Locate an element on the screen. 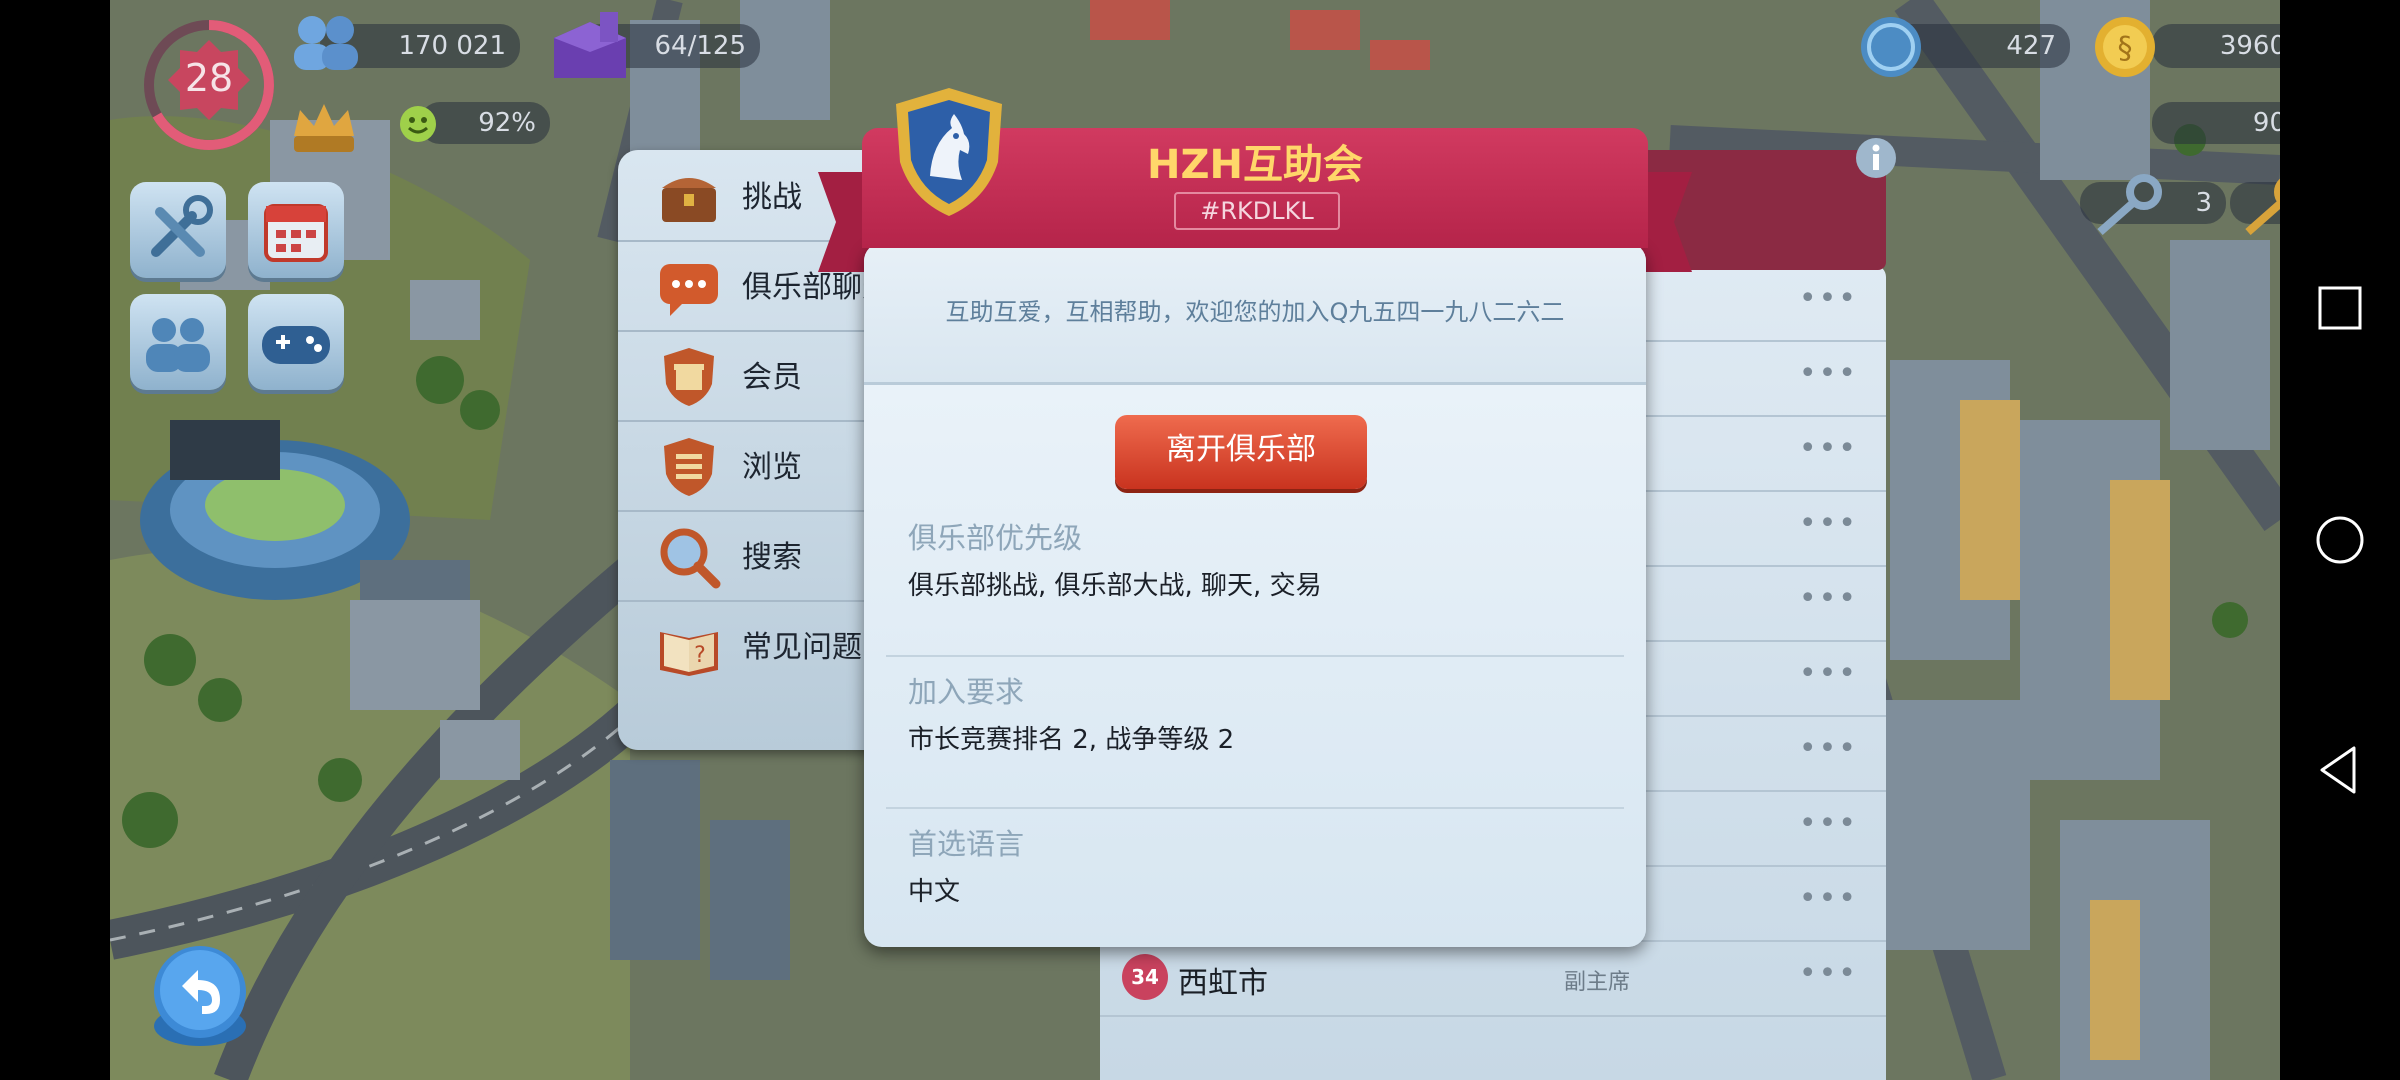  left-letterbox is located at coordinates (55, 540).